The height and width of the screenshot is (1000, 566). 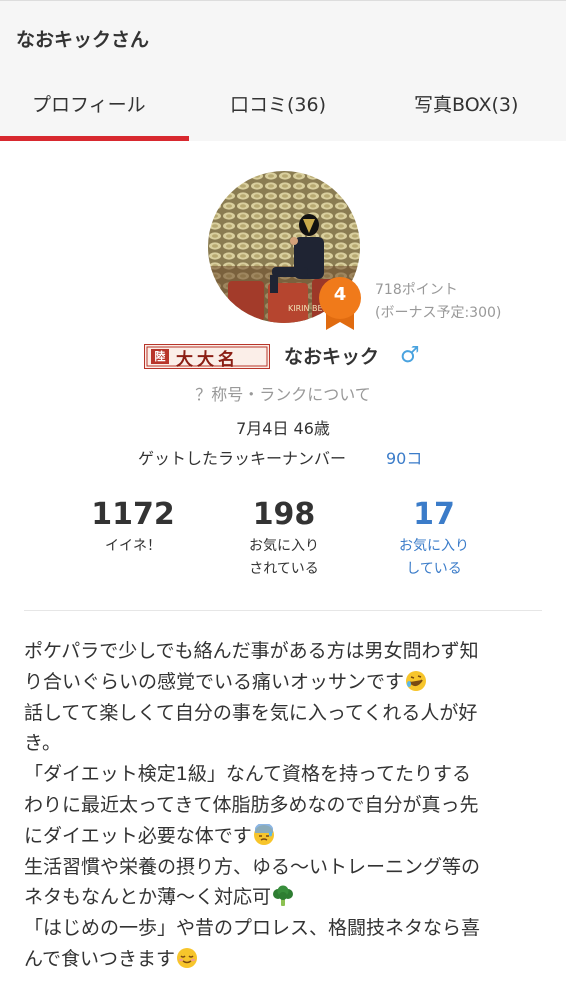 What do you see at coordinates (94, 138) in the screenshot?
I see `active-tab-indicator` at bounding box center [94, 138].